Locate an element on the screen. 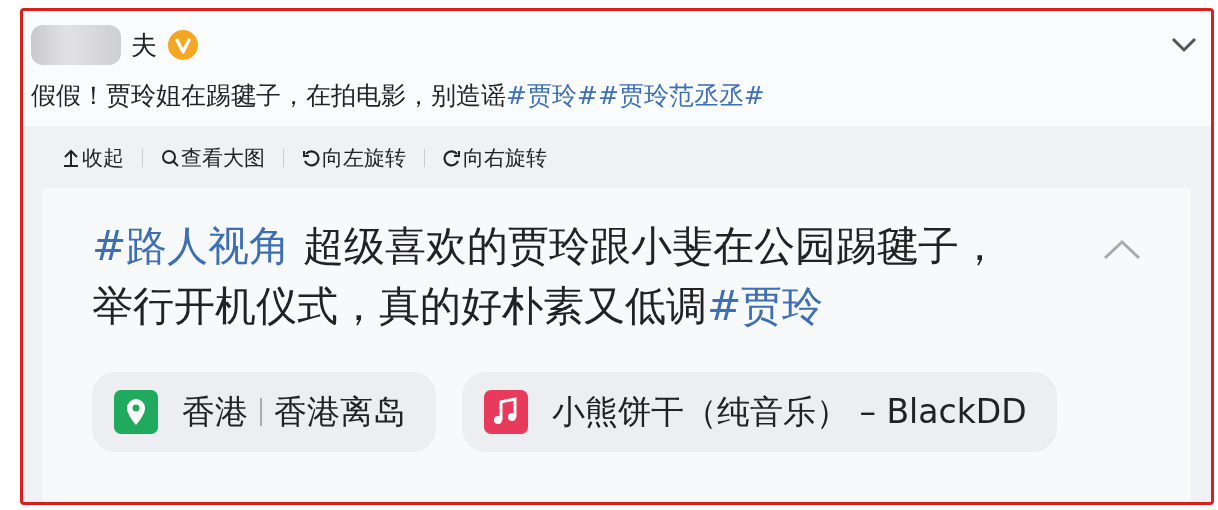 This screenshot has width=1218, height=510. song-title: 小熊饼干（纯音乐） – BlackDD is located at coordinates (789, 411).